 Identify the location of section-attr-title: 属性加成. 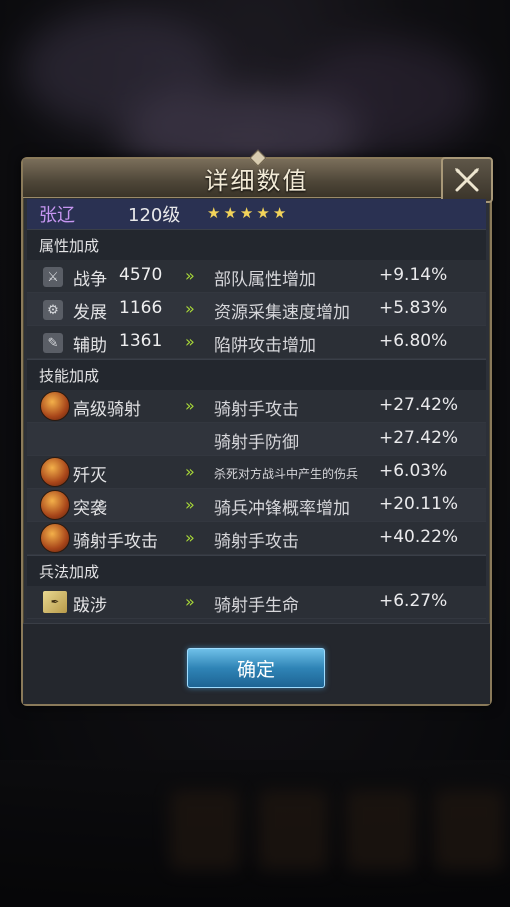
(256, 244).